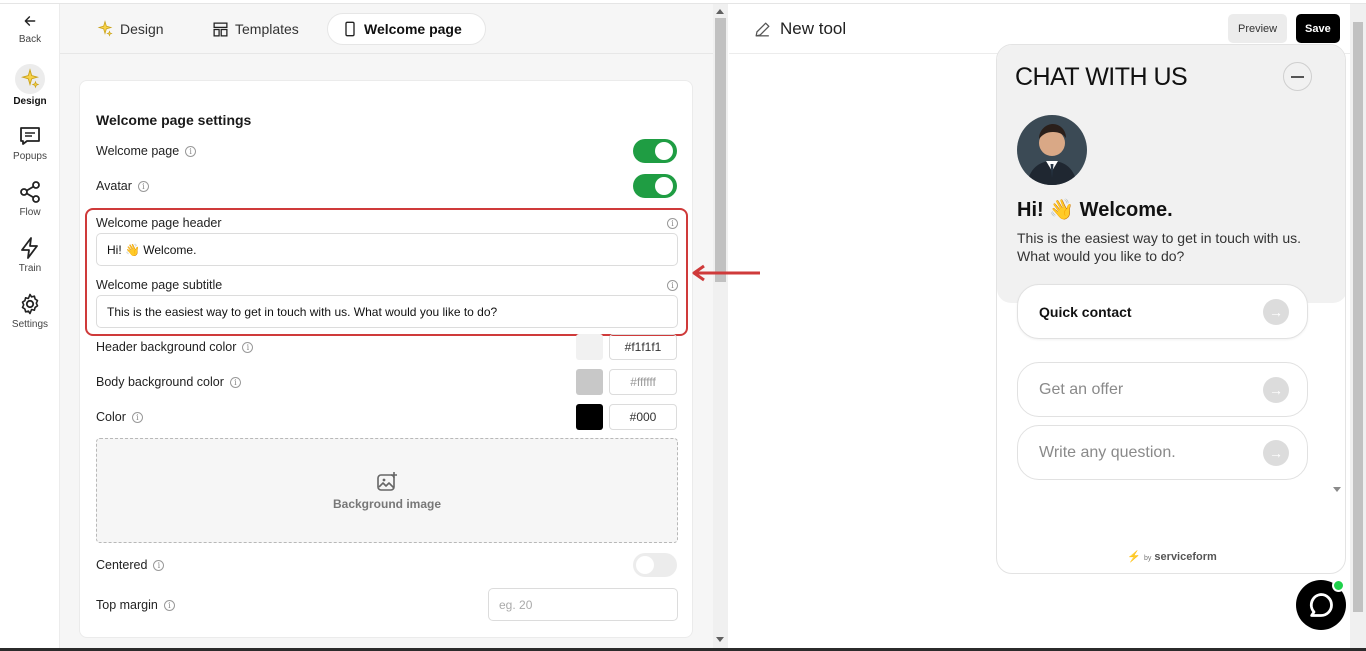  I want to click on rail-train-label: Train, so click(30, 268).